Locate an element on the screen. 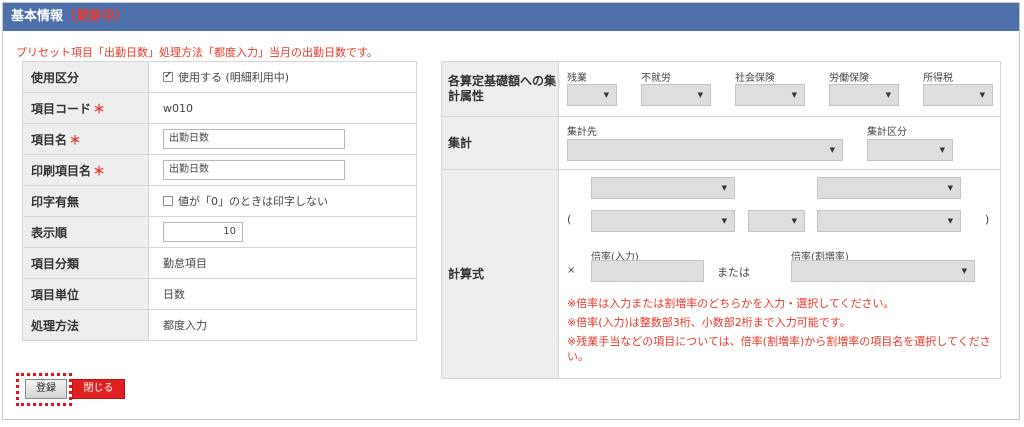 The height and width of the screenshot is (427, 1024). attr-income-tax-label: 所得税 is located at coordinates (938, 78).